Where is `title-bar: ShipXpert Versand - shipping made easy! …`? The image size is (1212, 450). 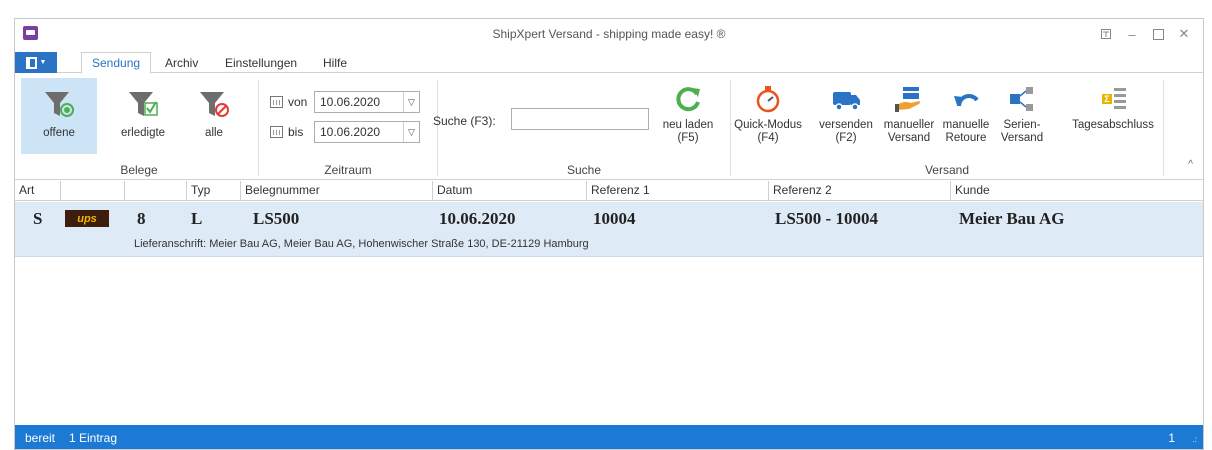
title-bar: ShipXpert Versand - shipping made easy! … is located at coordinates (609, 34).